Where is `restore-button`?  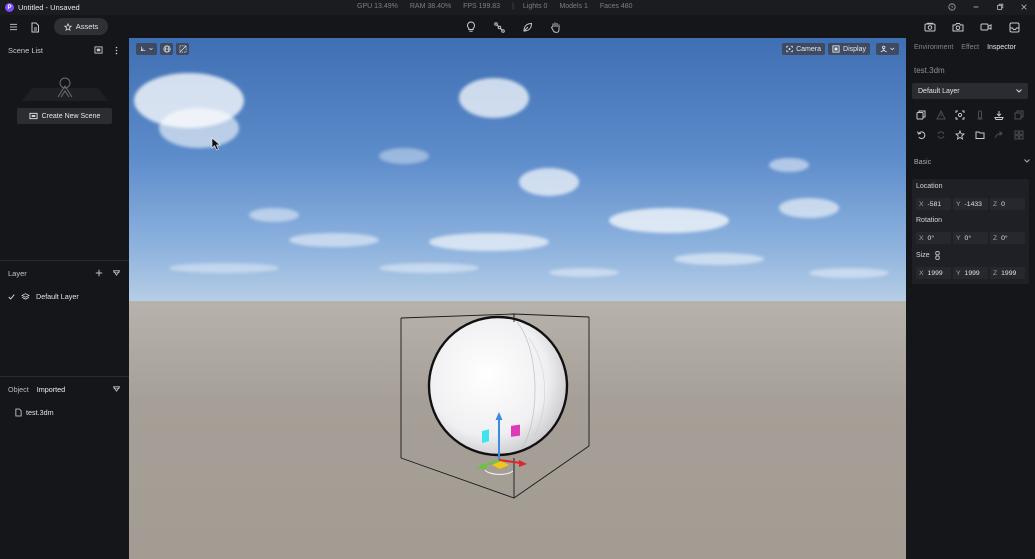
restore-button is located at coordinates (1000, 7).